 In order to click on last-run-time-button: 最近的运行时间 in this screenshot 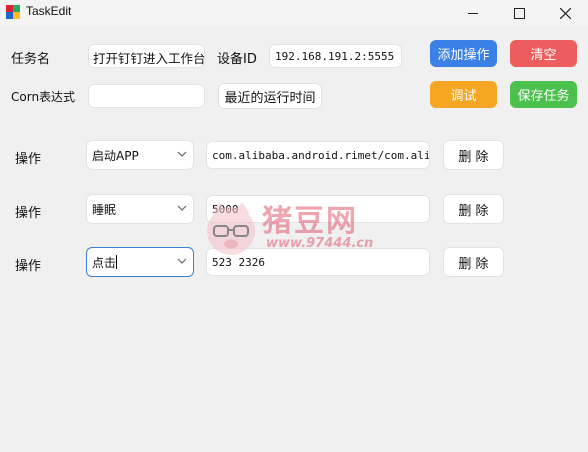, I will do `click(270, 96)`.